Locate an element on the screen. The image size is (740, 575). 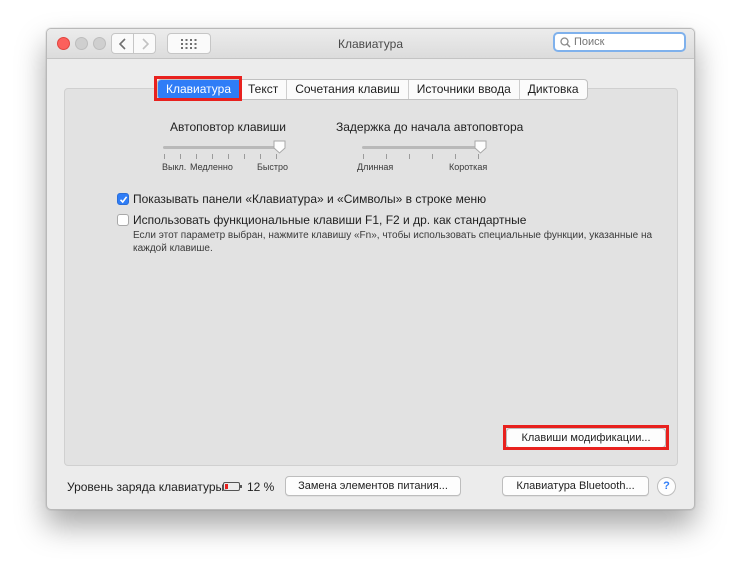
search-icon is located at coordinates (565, 41).